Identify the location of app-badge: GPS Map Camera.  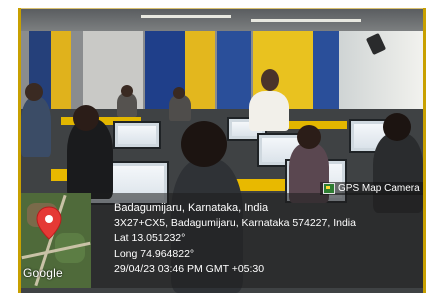
(371, 188).